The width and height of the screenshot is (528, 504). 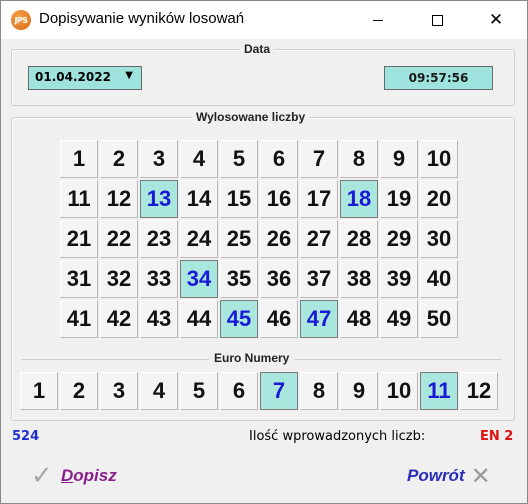 What do you see at coordinates (159, 279) in the screenshot?
I see `number-cell-33: 33` at bounding box center [159, 279].